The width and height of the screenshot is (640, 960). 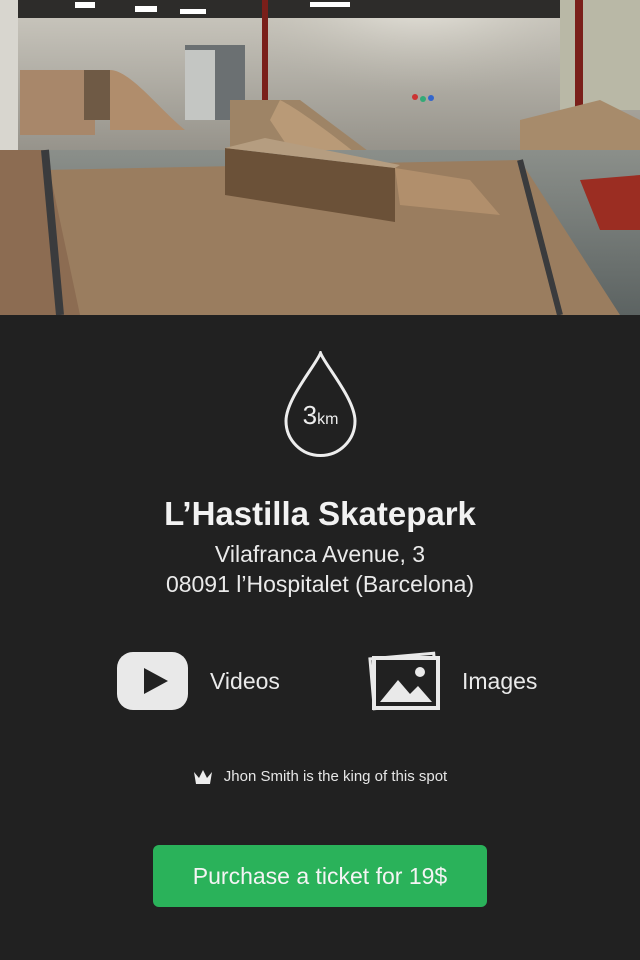 What do you see at coordinates (500, 680) in the screenshot?
I see `images-label: Images` at bounding box center [500, 680].